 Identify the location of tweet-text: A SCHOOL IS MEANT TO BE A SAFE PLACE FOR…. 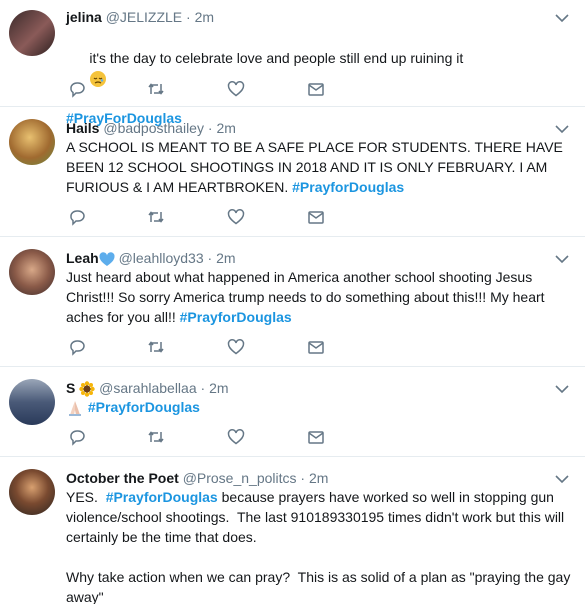
(321, 167).